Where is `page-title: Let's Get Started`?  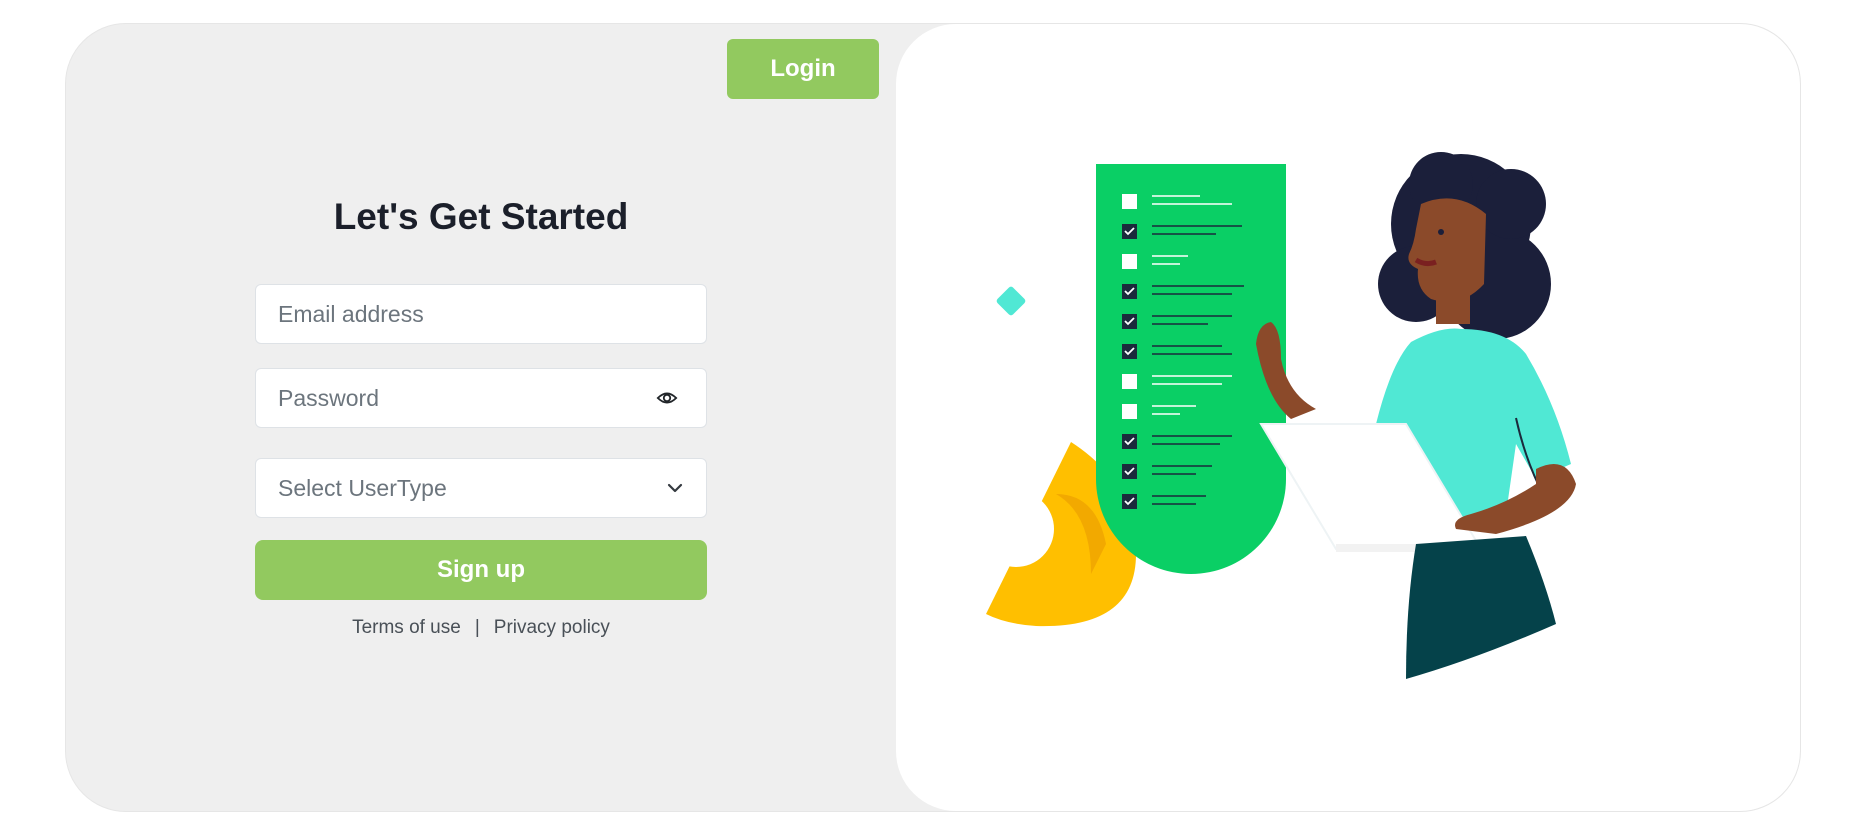
page-title: Let's Get Started is located at coordinates (481, 216).